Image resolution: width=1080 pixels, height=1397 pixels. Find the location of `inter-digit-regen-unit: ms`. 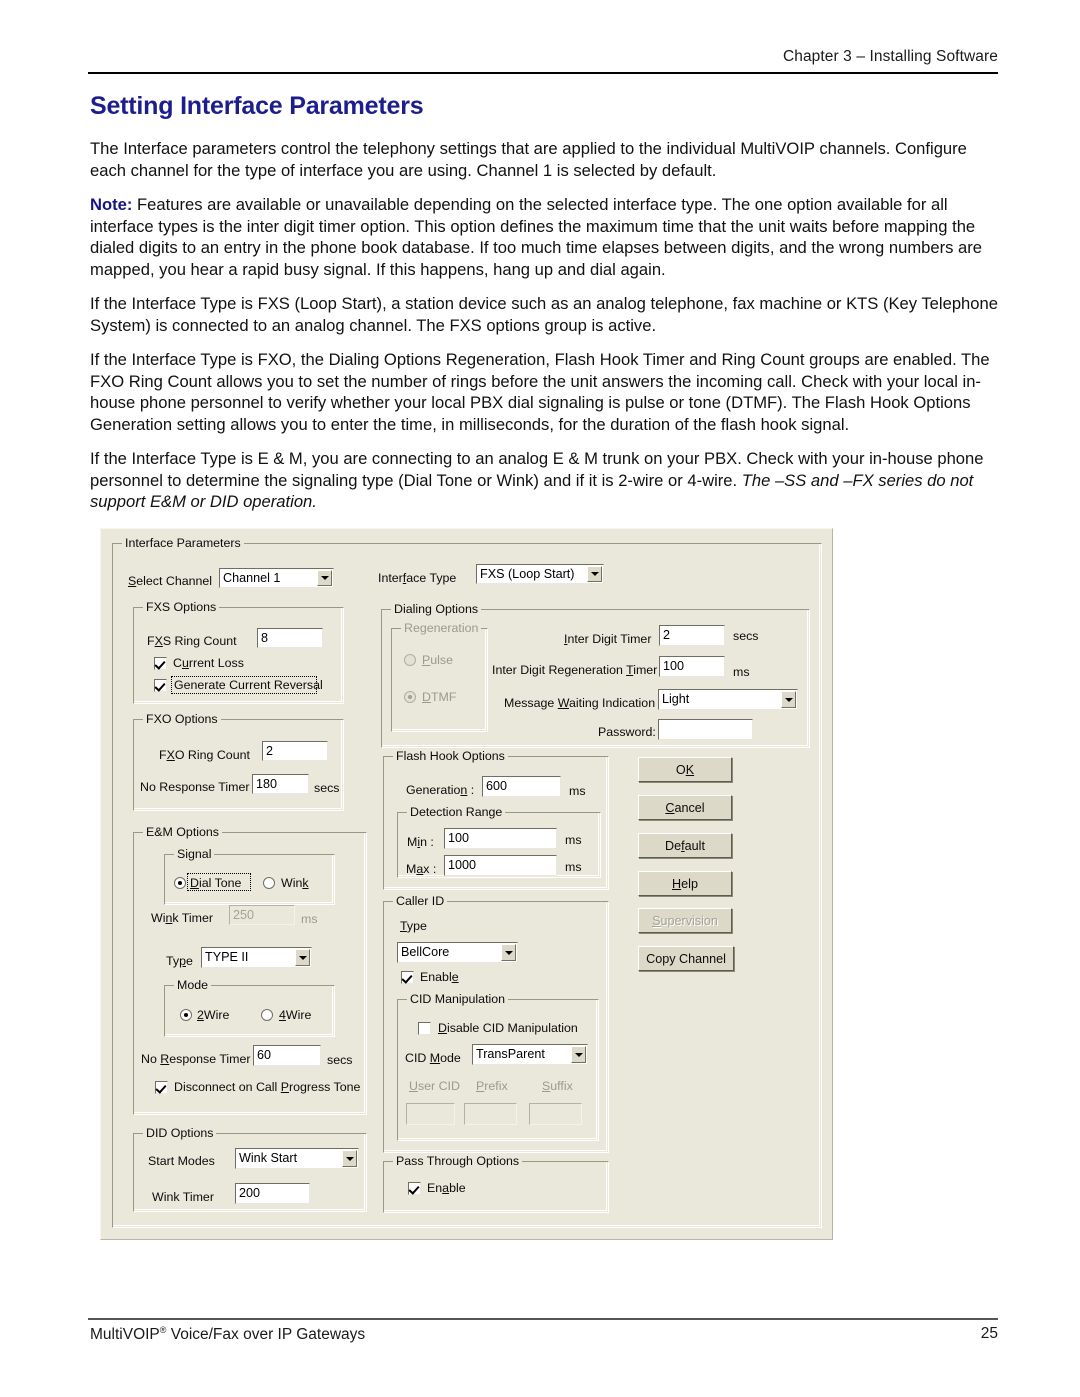

inter-digit-regen-unit: ms is located at coordinates (741, 672).